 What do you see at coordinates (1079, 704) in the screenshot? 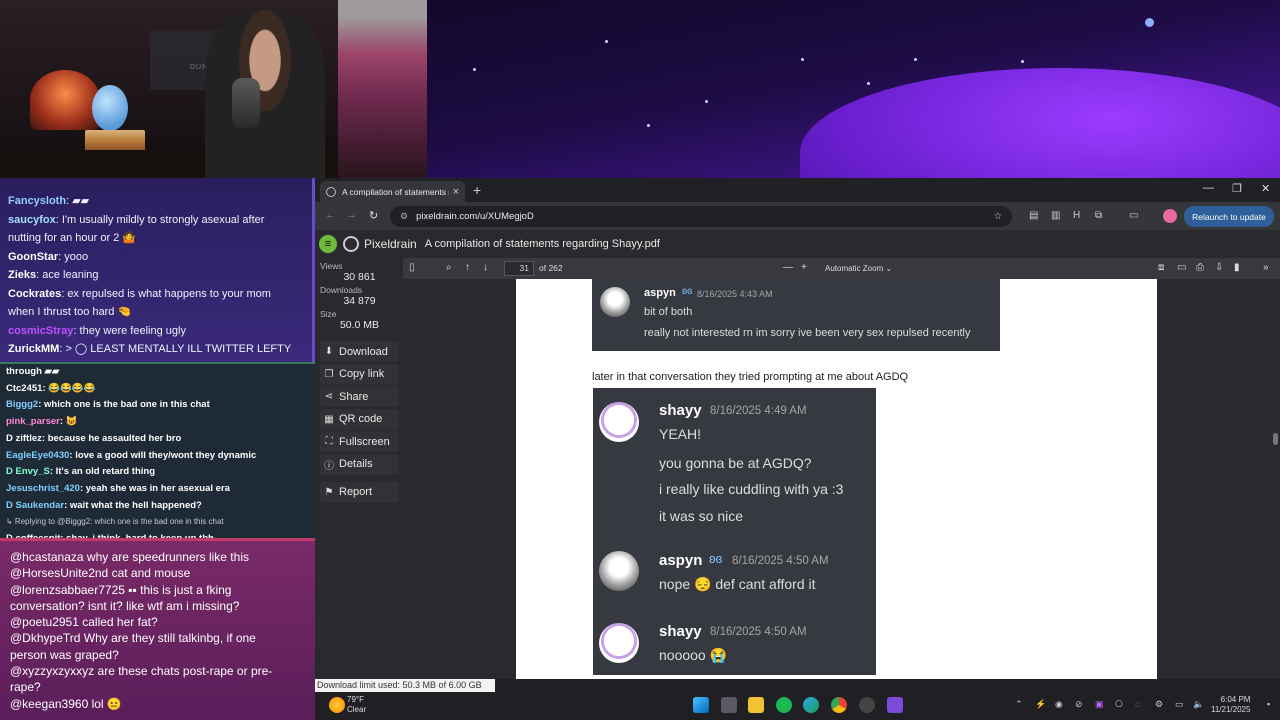
I see `tray-app-icon: ⊘` at bounding box center [1079, 704].